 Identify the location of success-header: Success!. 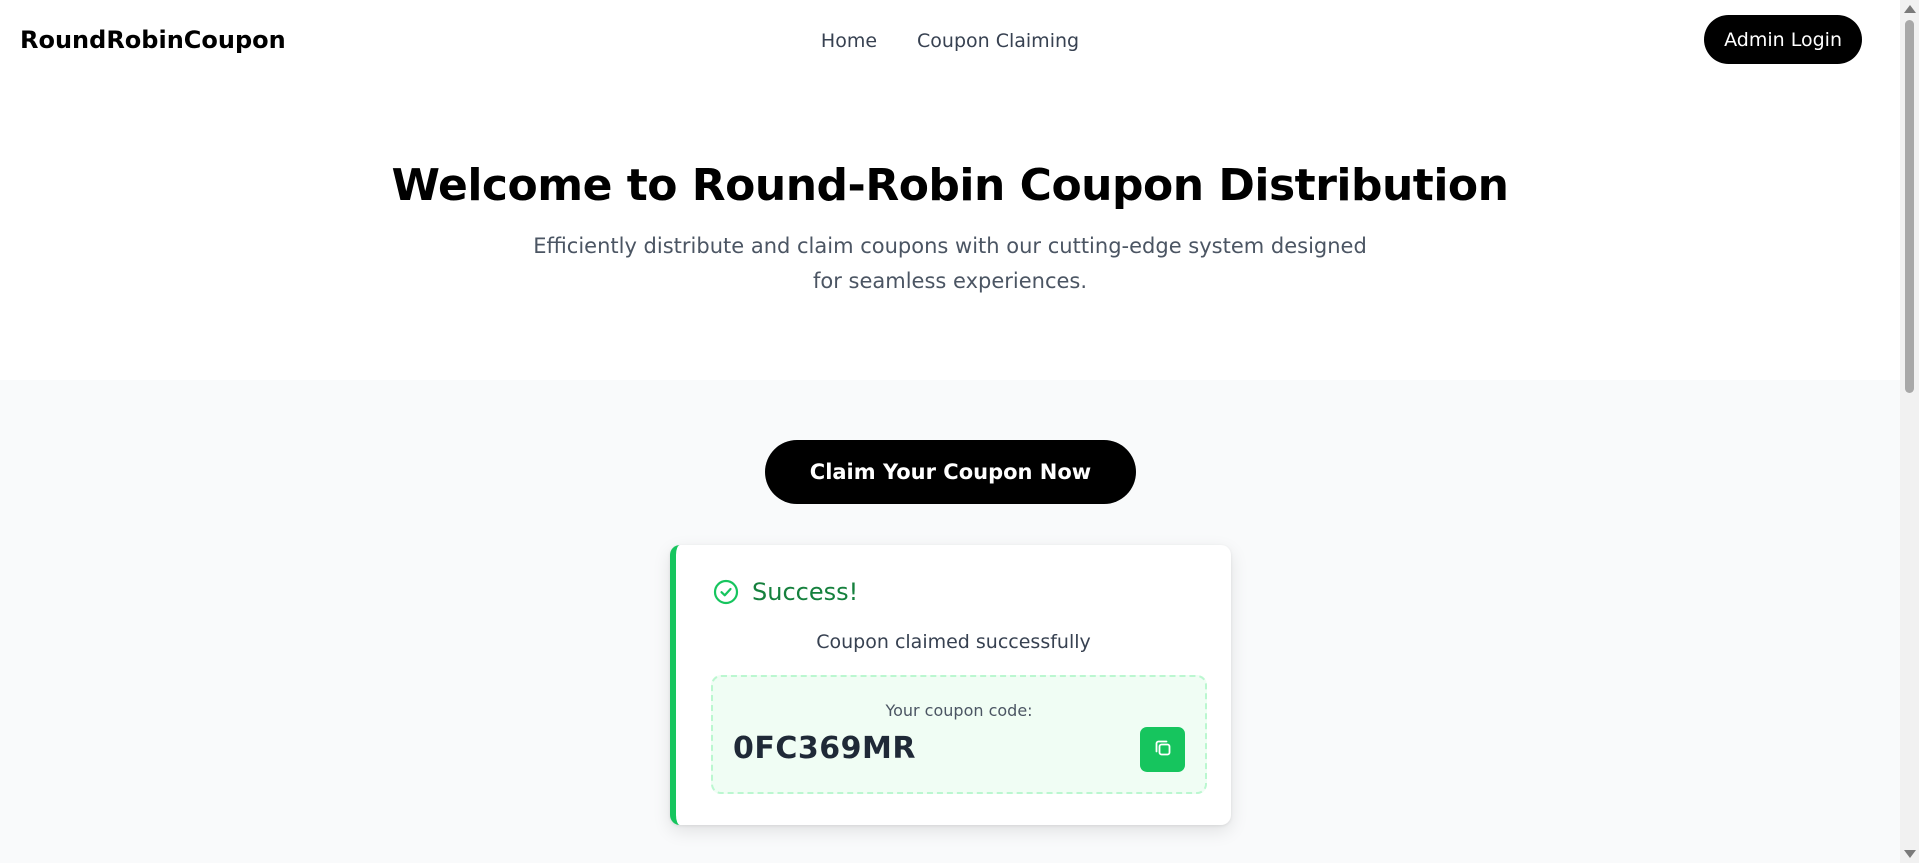
(785, 592).